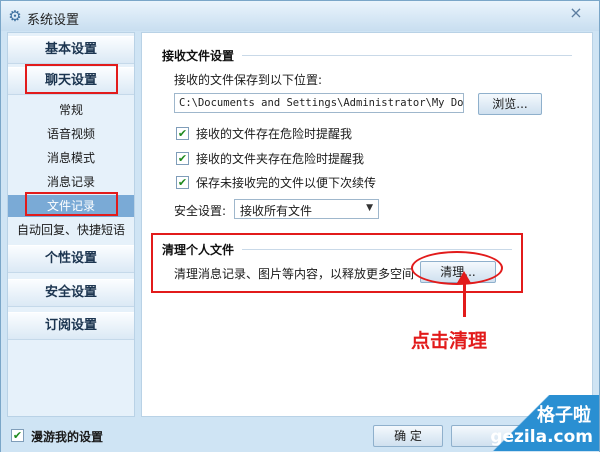 This screenshot has height=452, width=600. What do you see at coordinates (71, 134) in the screenshot?
I see `sidebar-subitem-voice-video: 语音视频` at bounding box center [71, 134].